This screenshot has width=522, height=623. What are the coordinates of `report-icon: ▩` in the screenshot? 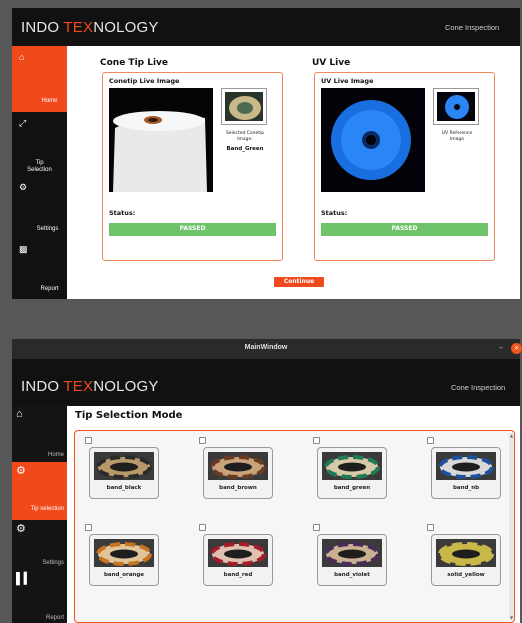 It's located at (23, 249).